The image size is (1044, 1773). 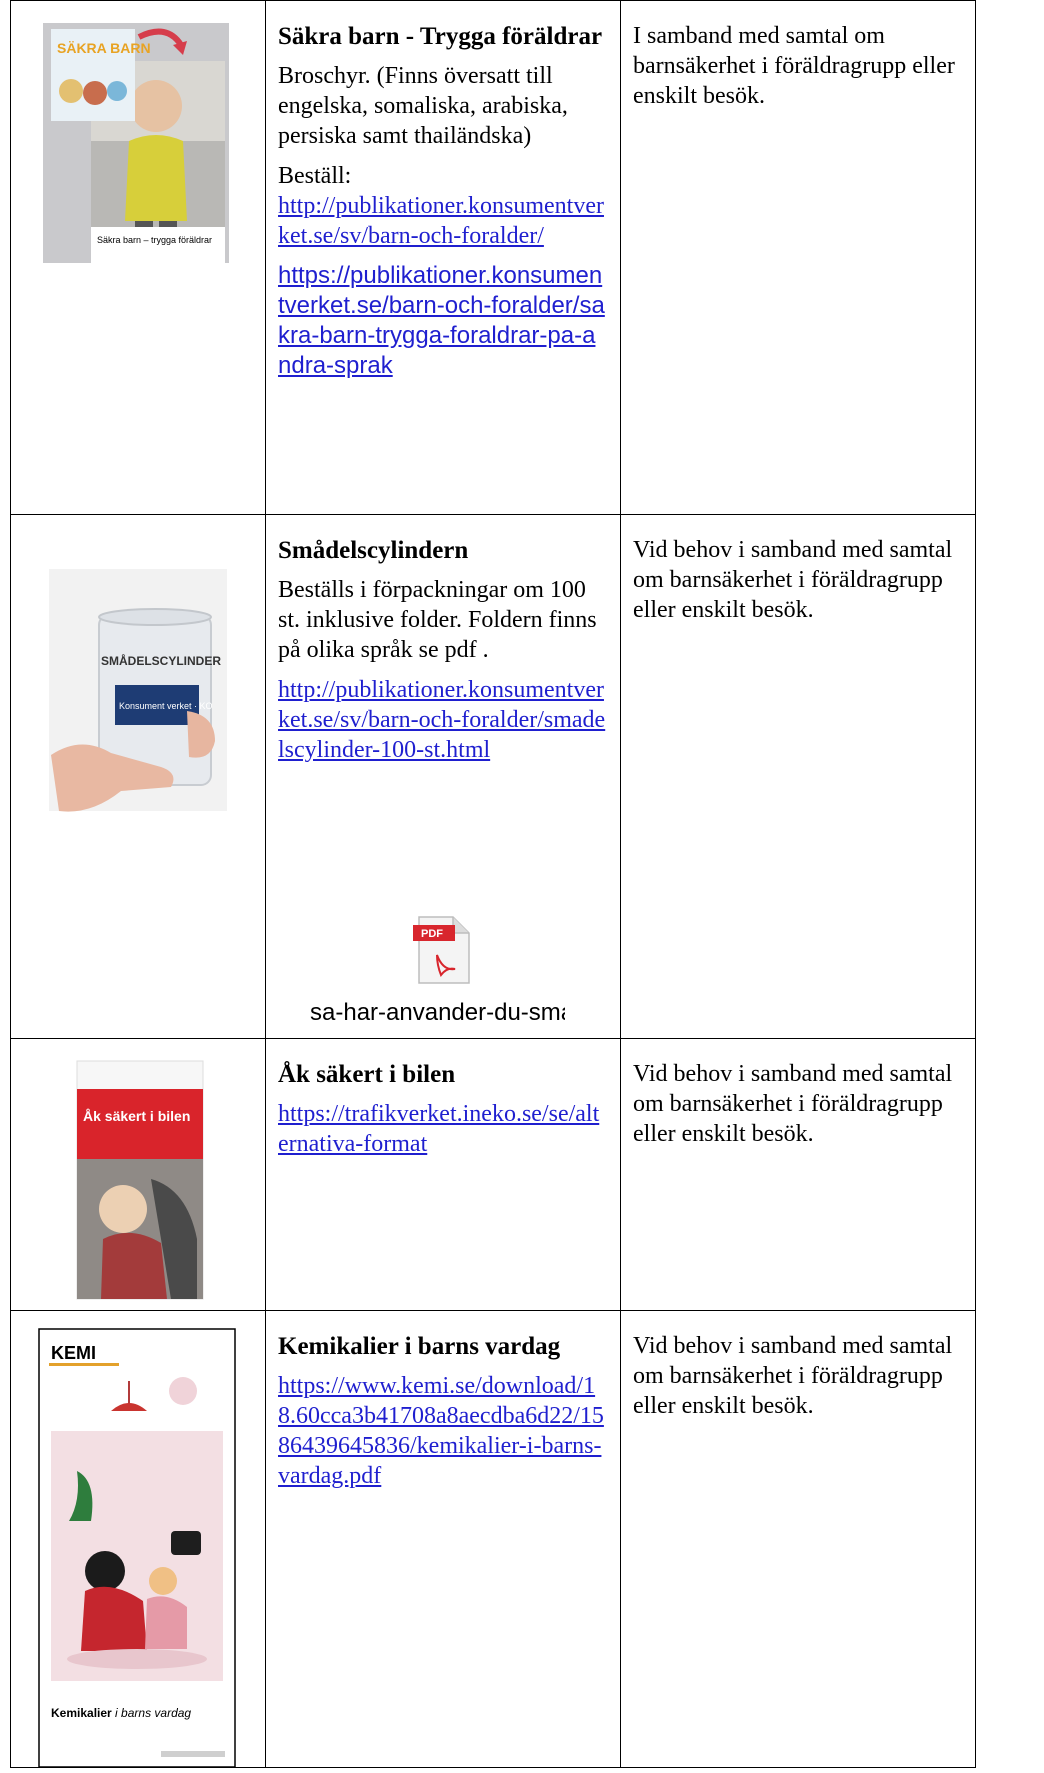 What do you see at coordinates (166, 706) in the screenshot?
I see `cylinder-sticker-text: Konsument verket · KO` at bounding box center [166, 706].